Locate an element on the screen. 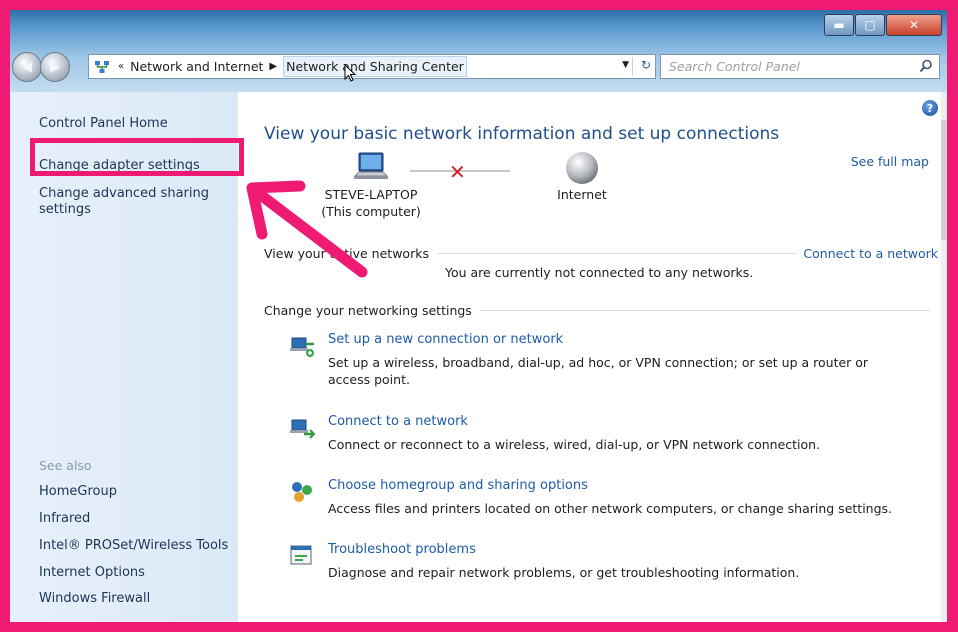  sidebar-item-internet-options: Internet Options is located at coordinates (92, 572).